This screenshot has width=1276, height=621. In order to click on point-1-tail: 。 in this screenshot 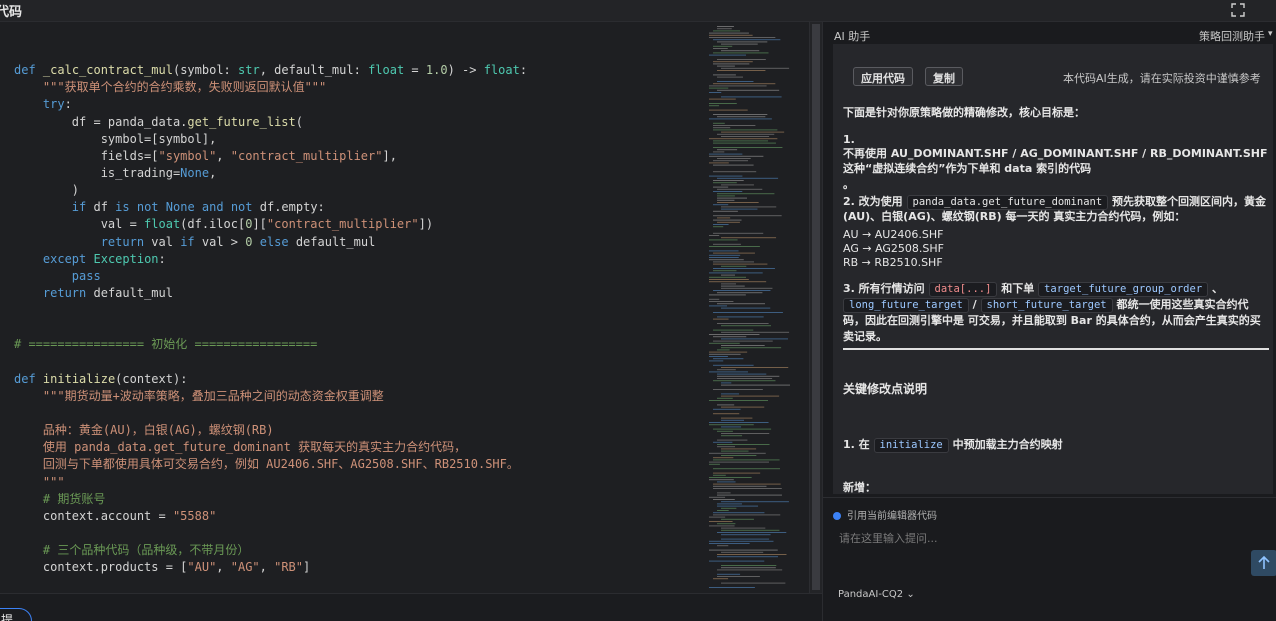, I will do `click(848, 184)`.